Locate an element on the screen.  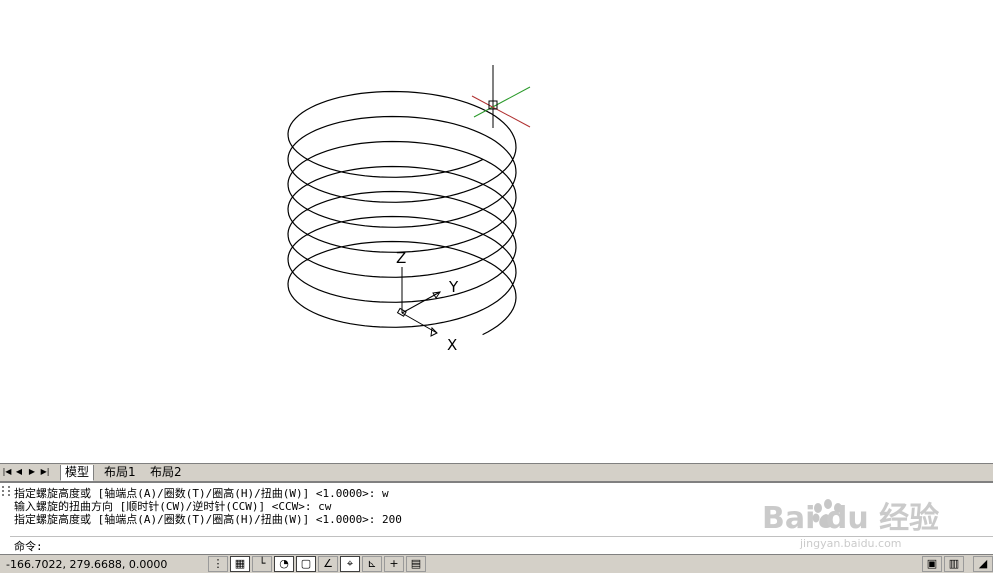
otrack-toggle: ⌖ is located at coordinates (350, 564).